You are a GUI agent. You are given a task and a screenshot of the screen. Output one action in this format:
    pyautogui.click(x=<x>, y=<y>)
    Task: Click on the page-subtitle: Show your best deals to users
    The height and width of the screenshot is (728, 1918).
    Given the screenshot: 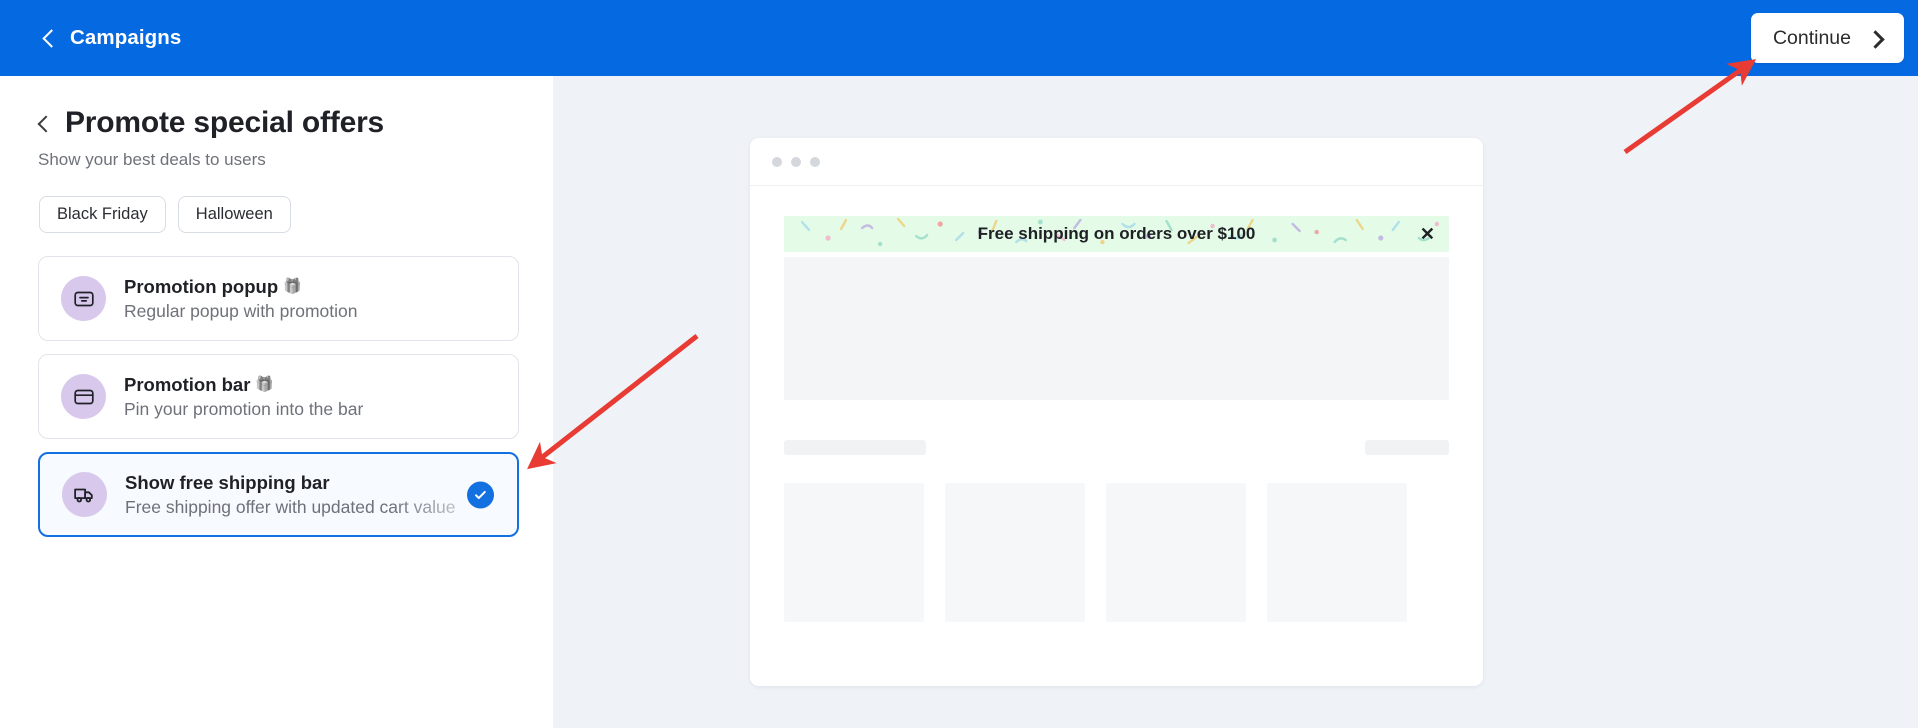 What is the action you would take?
    pyautogui.click(x=152, y=159)
    